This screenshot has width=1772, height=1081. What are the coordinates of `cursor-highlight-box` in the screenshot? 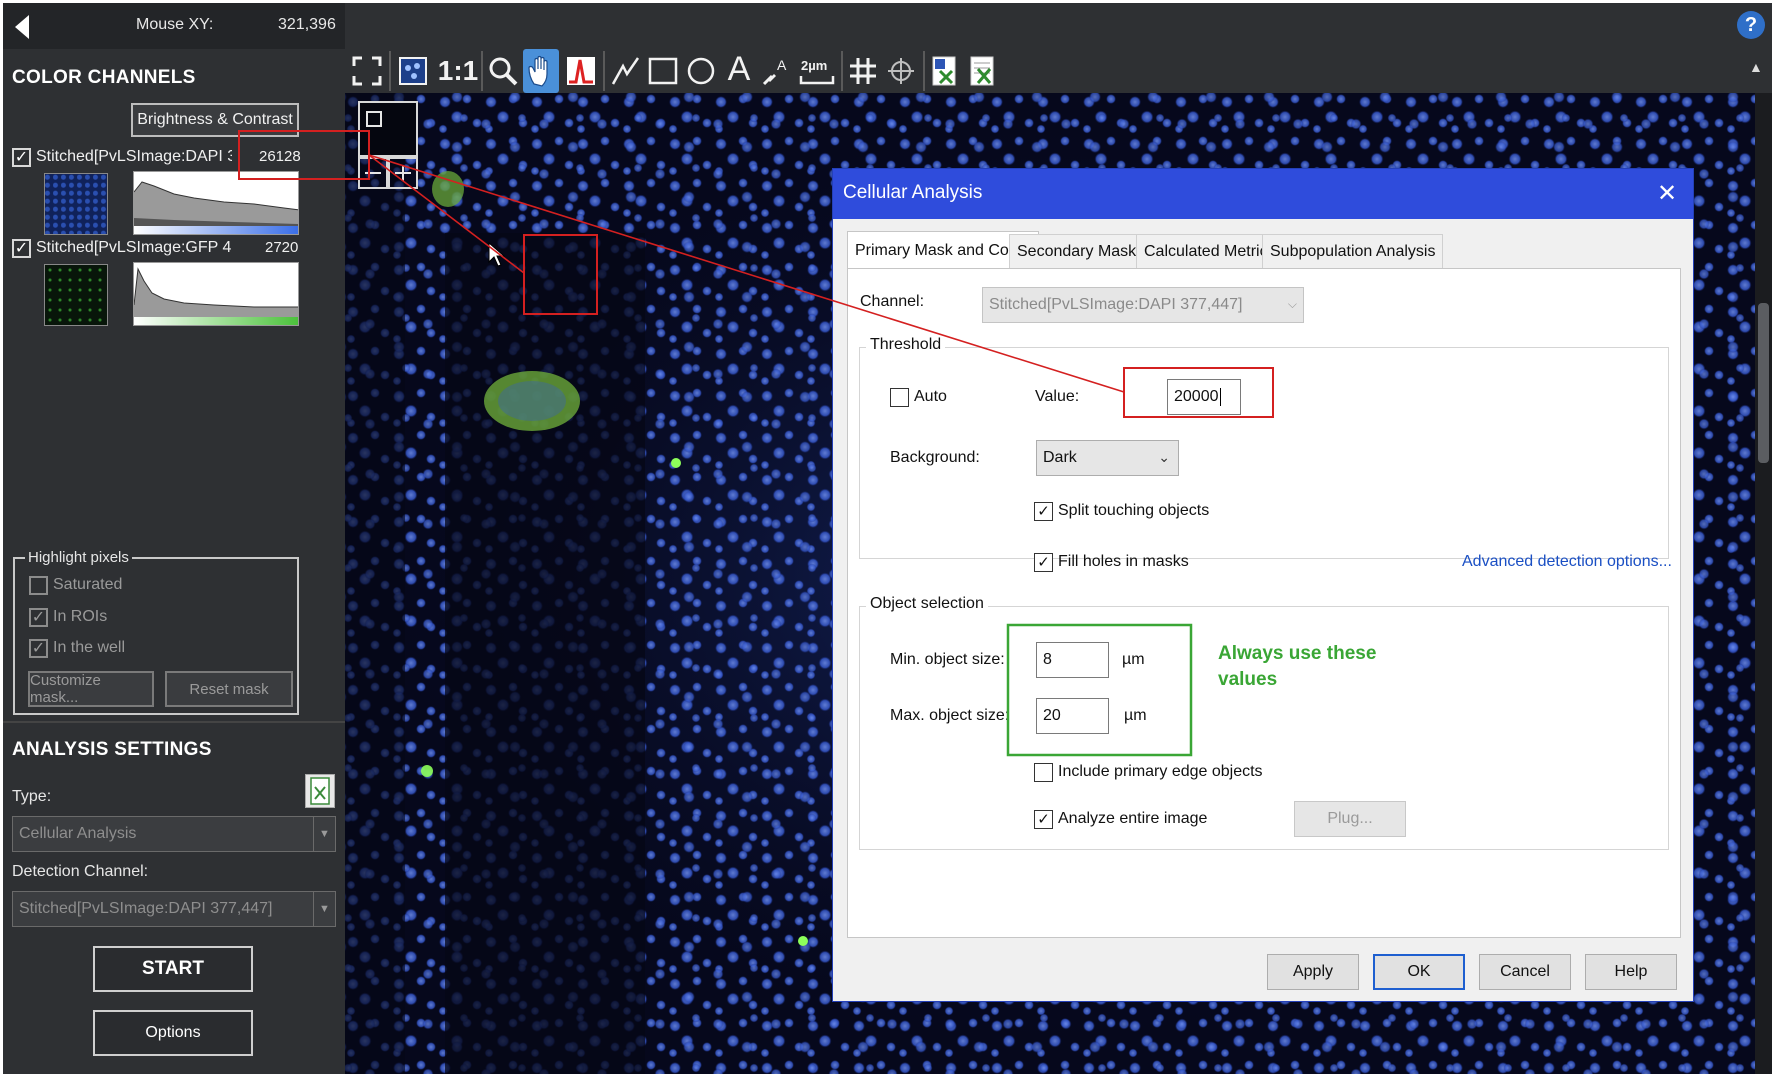 It's located at (560, 274).